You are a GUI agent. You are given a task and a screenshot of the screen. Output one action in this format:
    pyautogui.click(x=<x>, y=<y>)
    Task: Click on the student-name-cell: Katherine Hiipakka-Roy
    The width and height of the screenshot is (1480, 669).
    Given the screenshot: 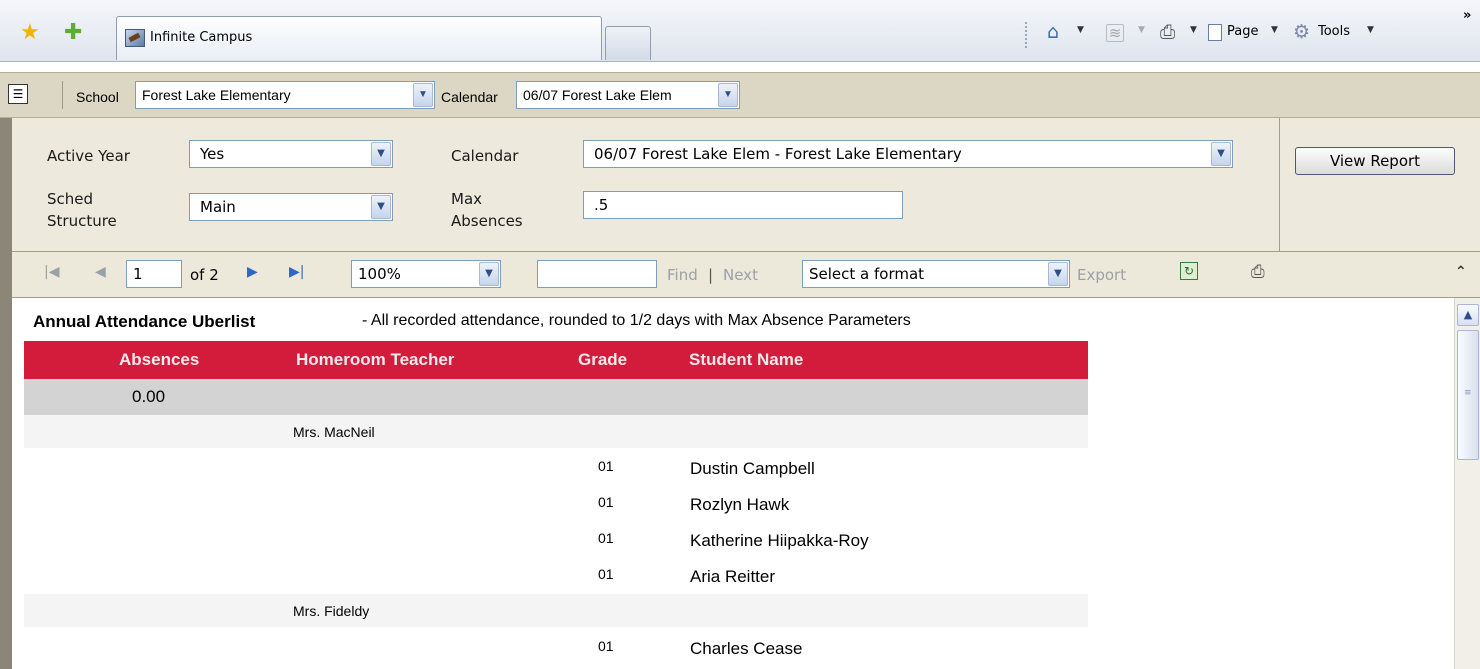 What is the action you would take?
    pyautogui.click(x=779, y=540)
    